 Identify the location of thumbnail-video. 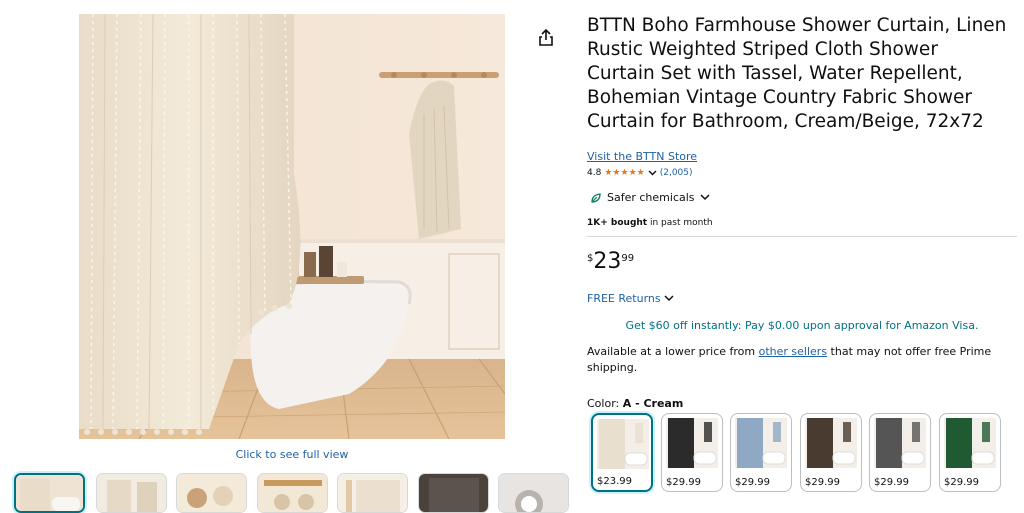
(533, 493).